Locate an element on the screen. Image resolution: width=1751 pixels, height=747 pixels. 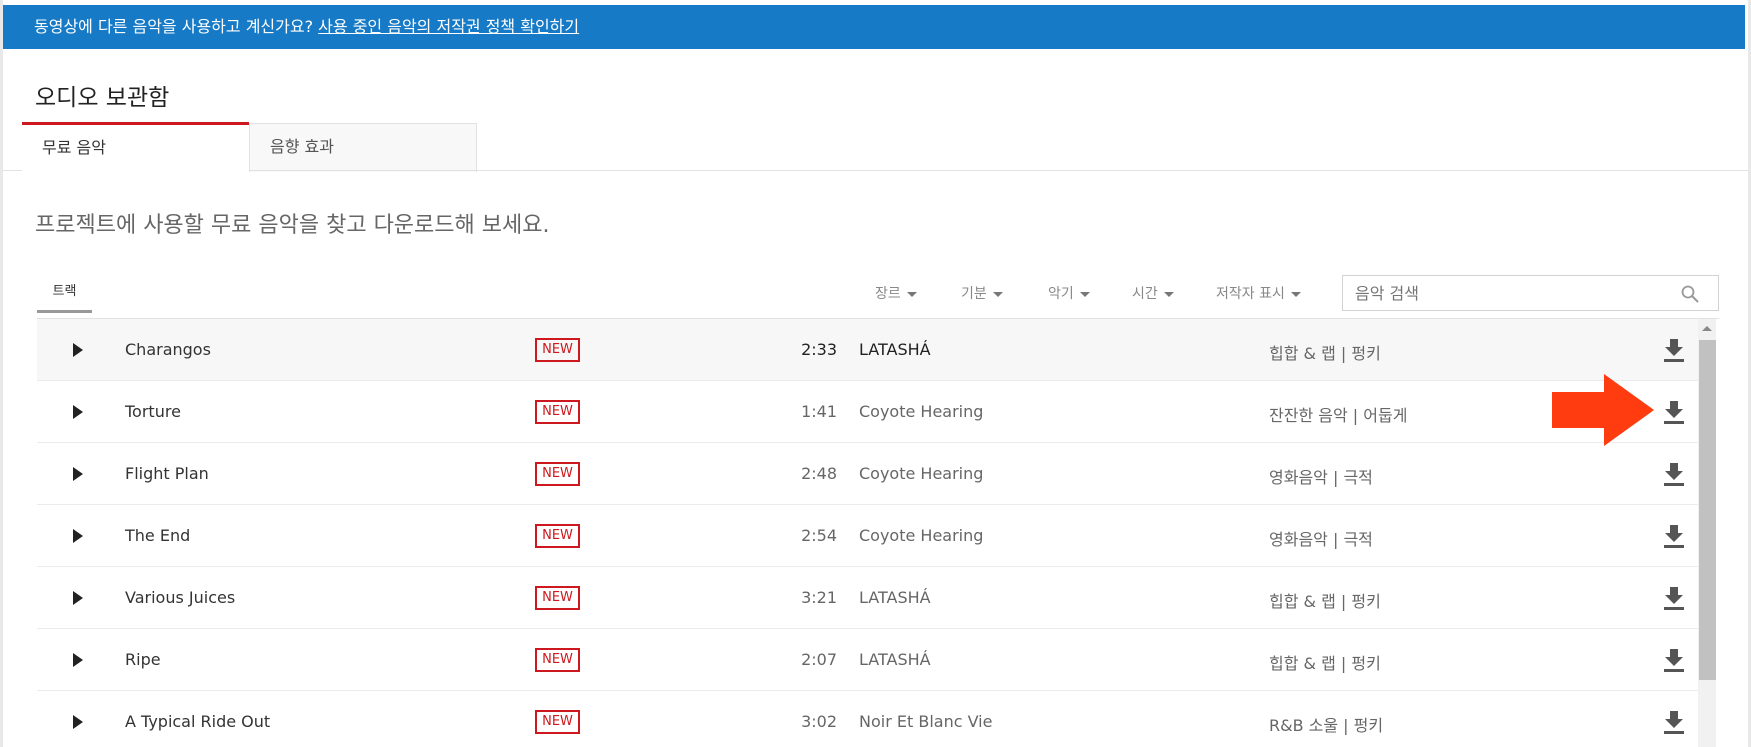
track-row: Torture NEW 1:41 Coyote Hearing 잔잔한 음악 | 어둡게 is located at coordinates (867, 412).